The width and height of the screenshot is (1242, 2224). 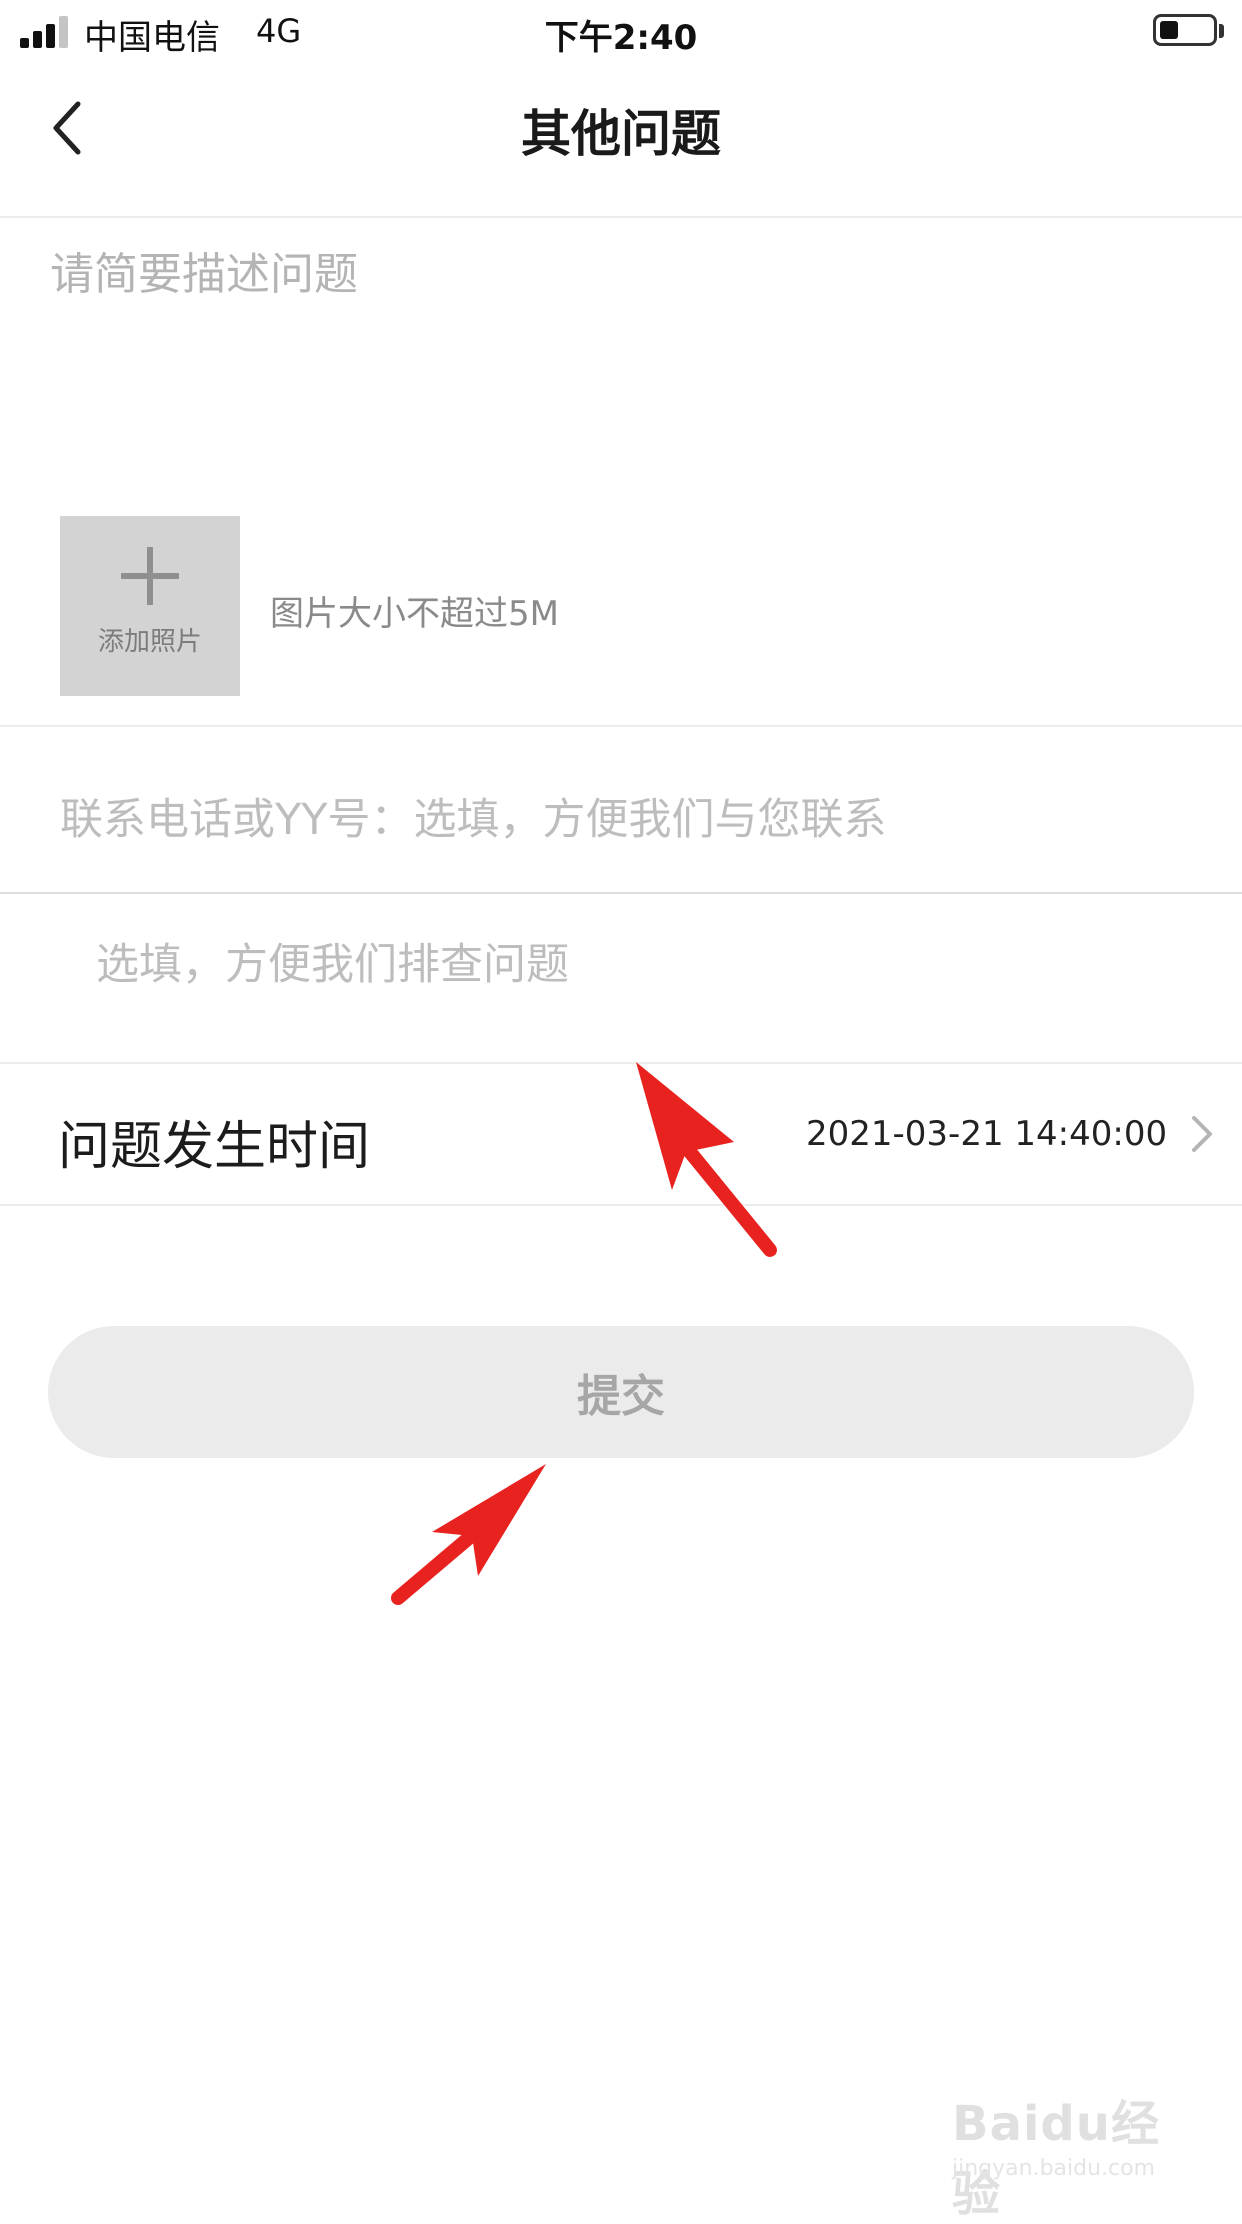 What do you see at coordinates (621, 1392) in the screenshot?
I see `submit-button: 提交` at bounding box center [621, 1392].